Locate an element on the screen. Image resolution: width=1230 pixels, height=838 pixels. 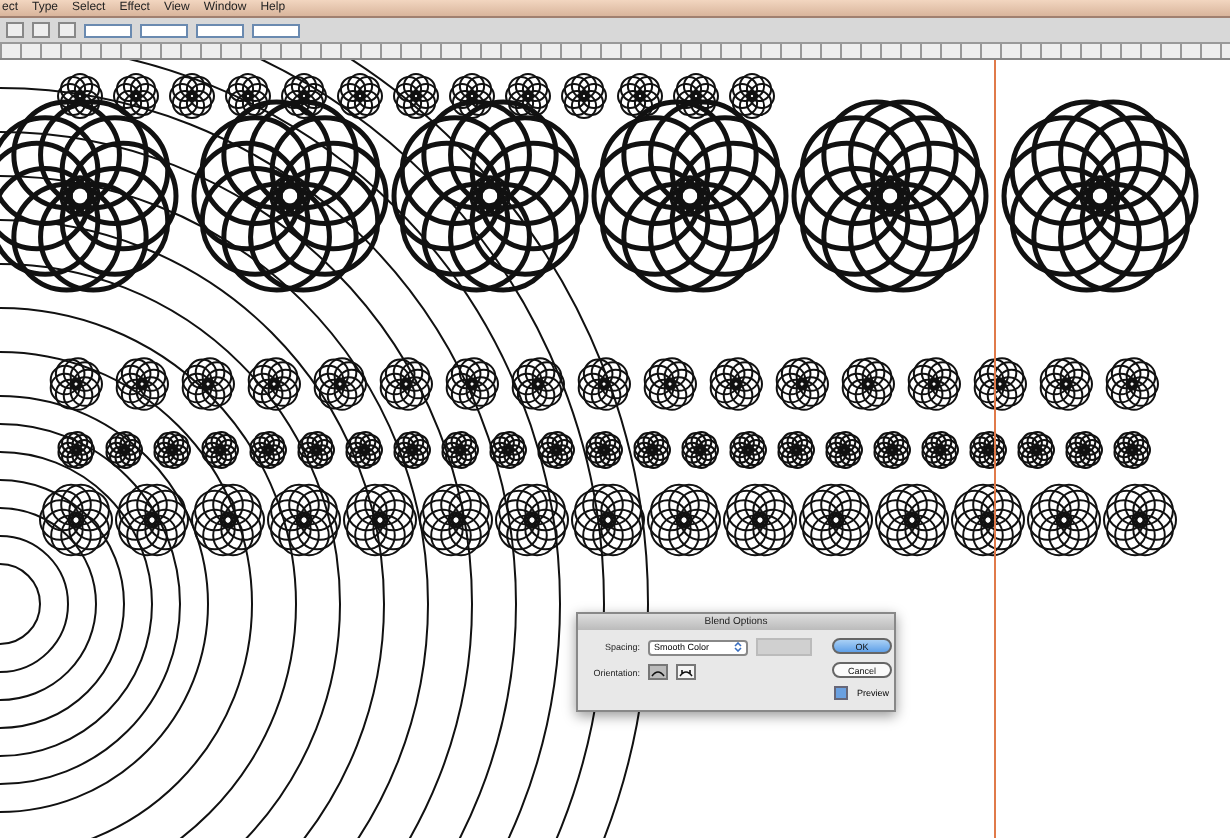
arc-icon is located at coordinates (658, 672).